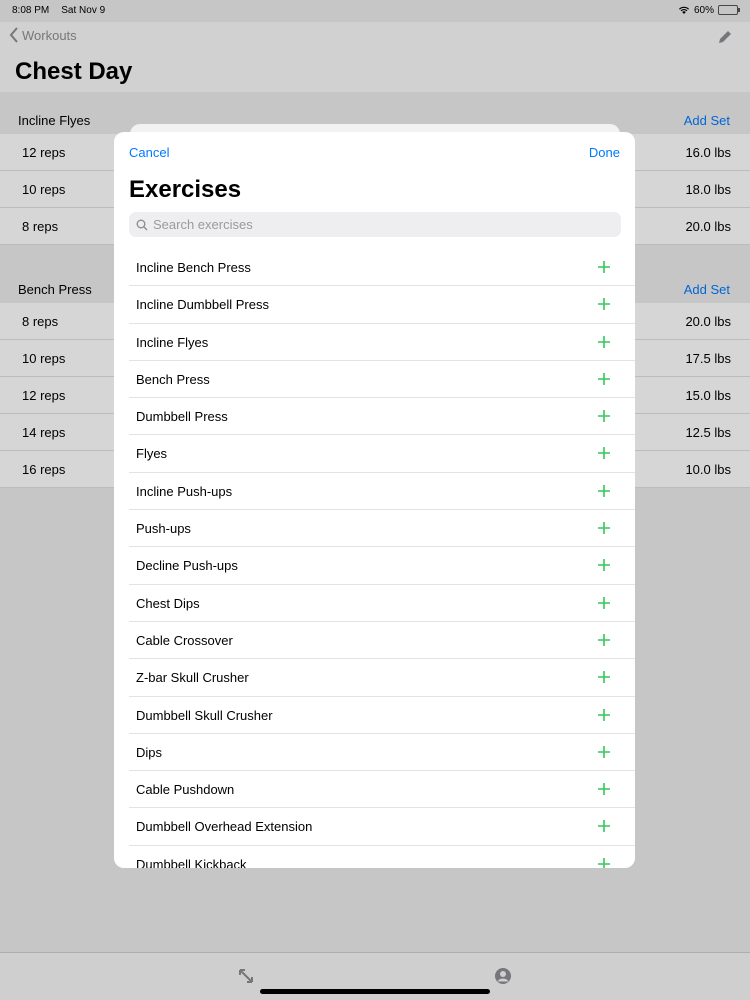 The width and height of the screenshot is (750, 1000). I want to click on exercise-row: Incline Push-ups, so click(382, 492).